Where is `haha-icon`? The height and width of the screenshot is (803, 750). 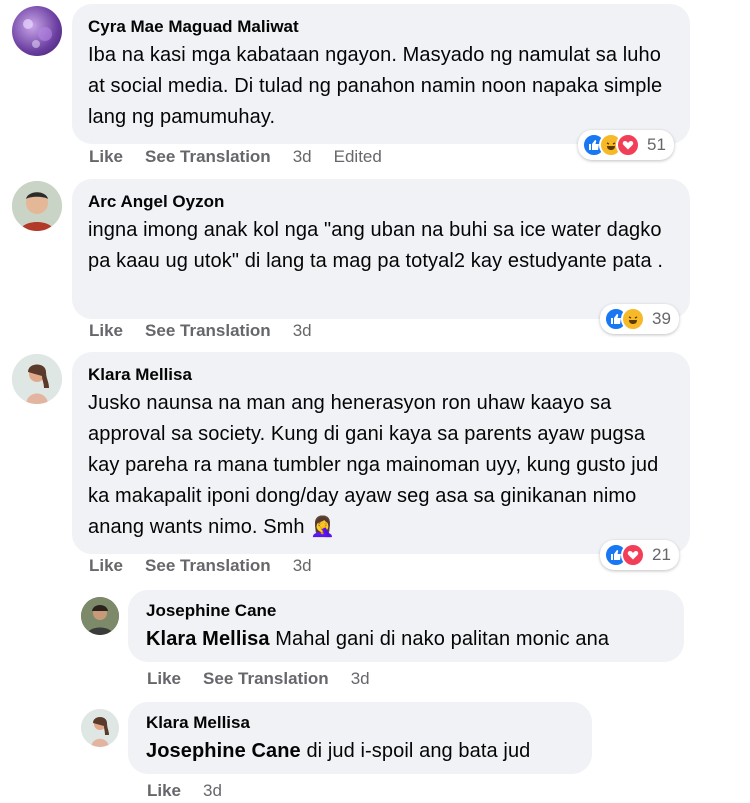 haha-icon is located at coordinates (633, 319).